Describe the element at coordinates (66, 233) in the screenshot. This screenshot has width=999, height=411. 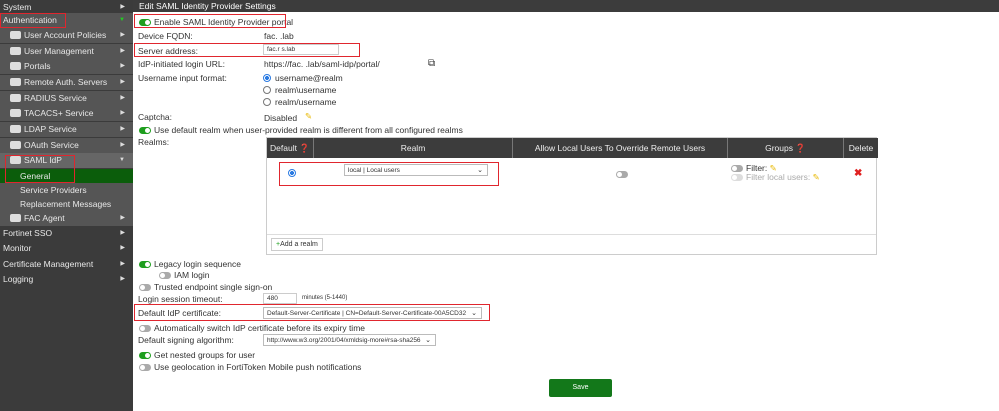
I see `sidebar-item-fortinet-sso: Fortinet SSO ▶` at that location.